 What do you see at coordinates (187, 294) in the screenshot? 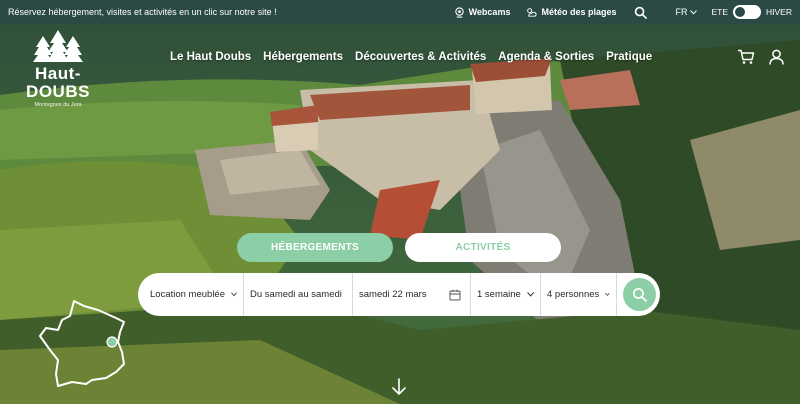
I see `accommodation-type-value: Location meublée` at bounding box center [187, 294].